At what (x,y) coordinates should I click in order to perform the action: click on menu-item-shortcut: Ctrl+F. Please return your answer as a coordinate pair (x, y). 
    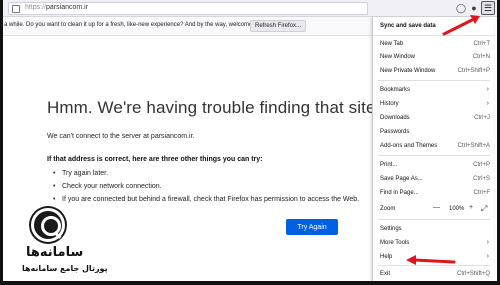
    Looking at the image, I should click on (482, 193).